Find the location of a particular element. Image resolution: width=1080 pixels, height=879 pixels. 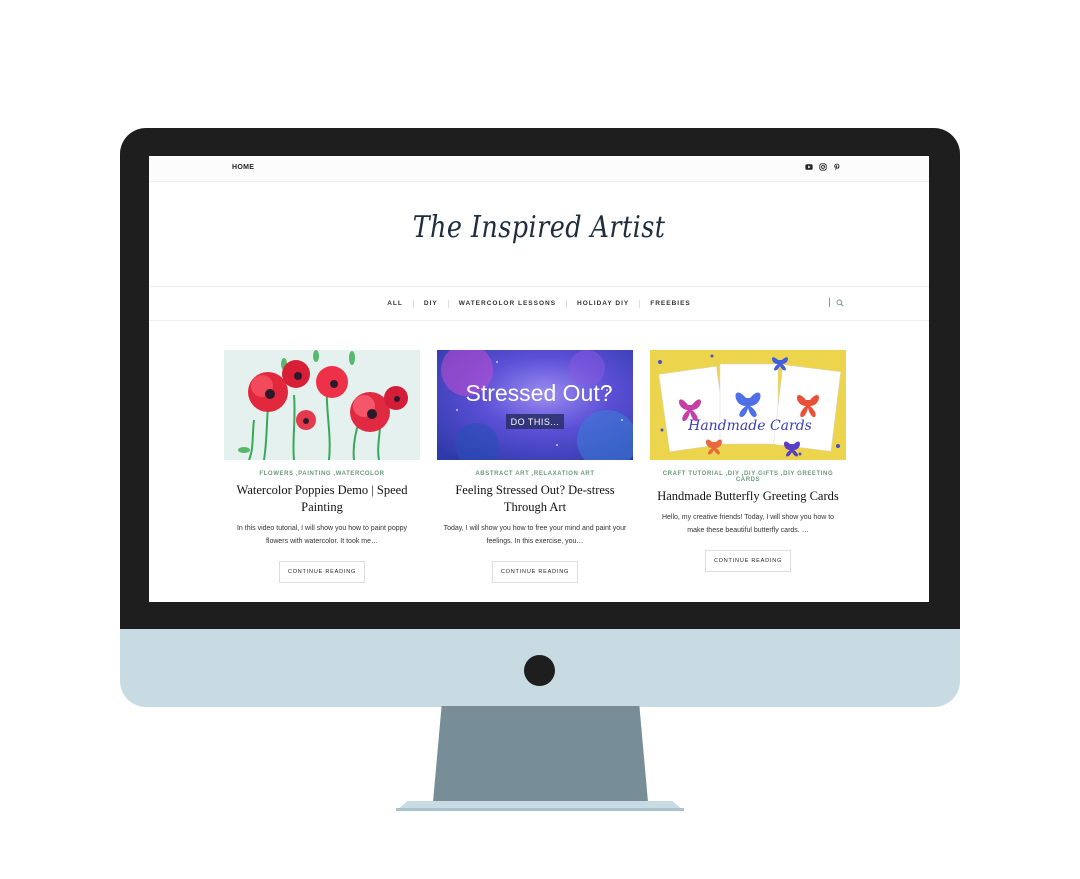

home-link: HOME is located at coordinates (243, 167).